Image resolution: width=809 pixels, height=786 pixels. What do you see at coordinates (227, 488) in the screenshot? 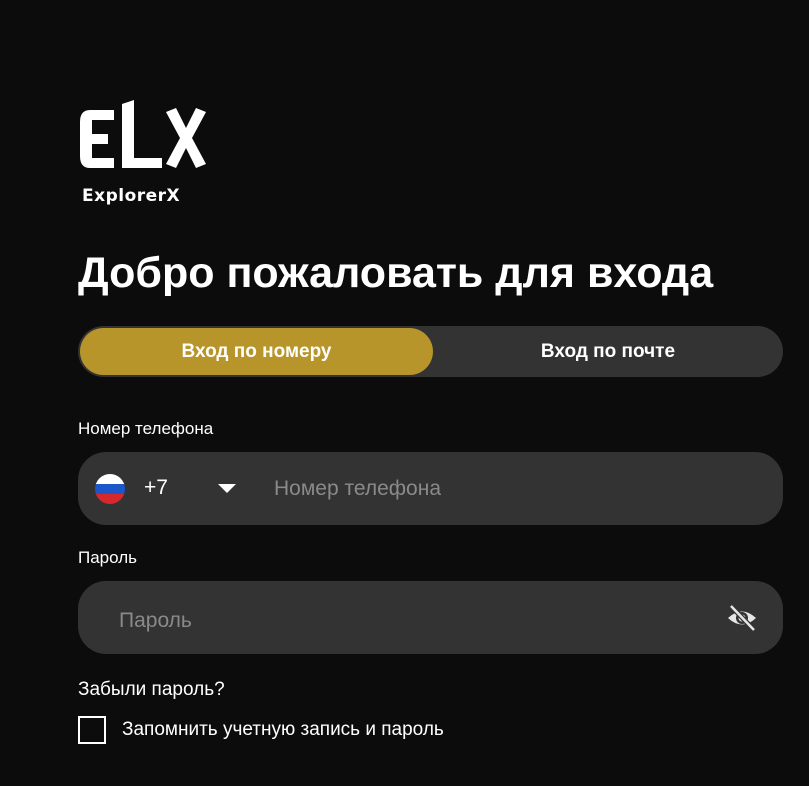
I see `chevron-down-icon` at bounding box center [227, 488].